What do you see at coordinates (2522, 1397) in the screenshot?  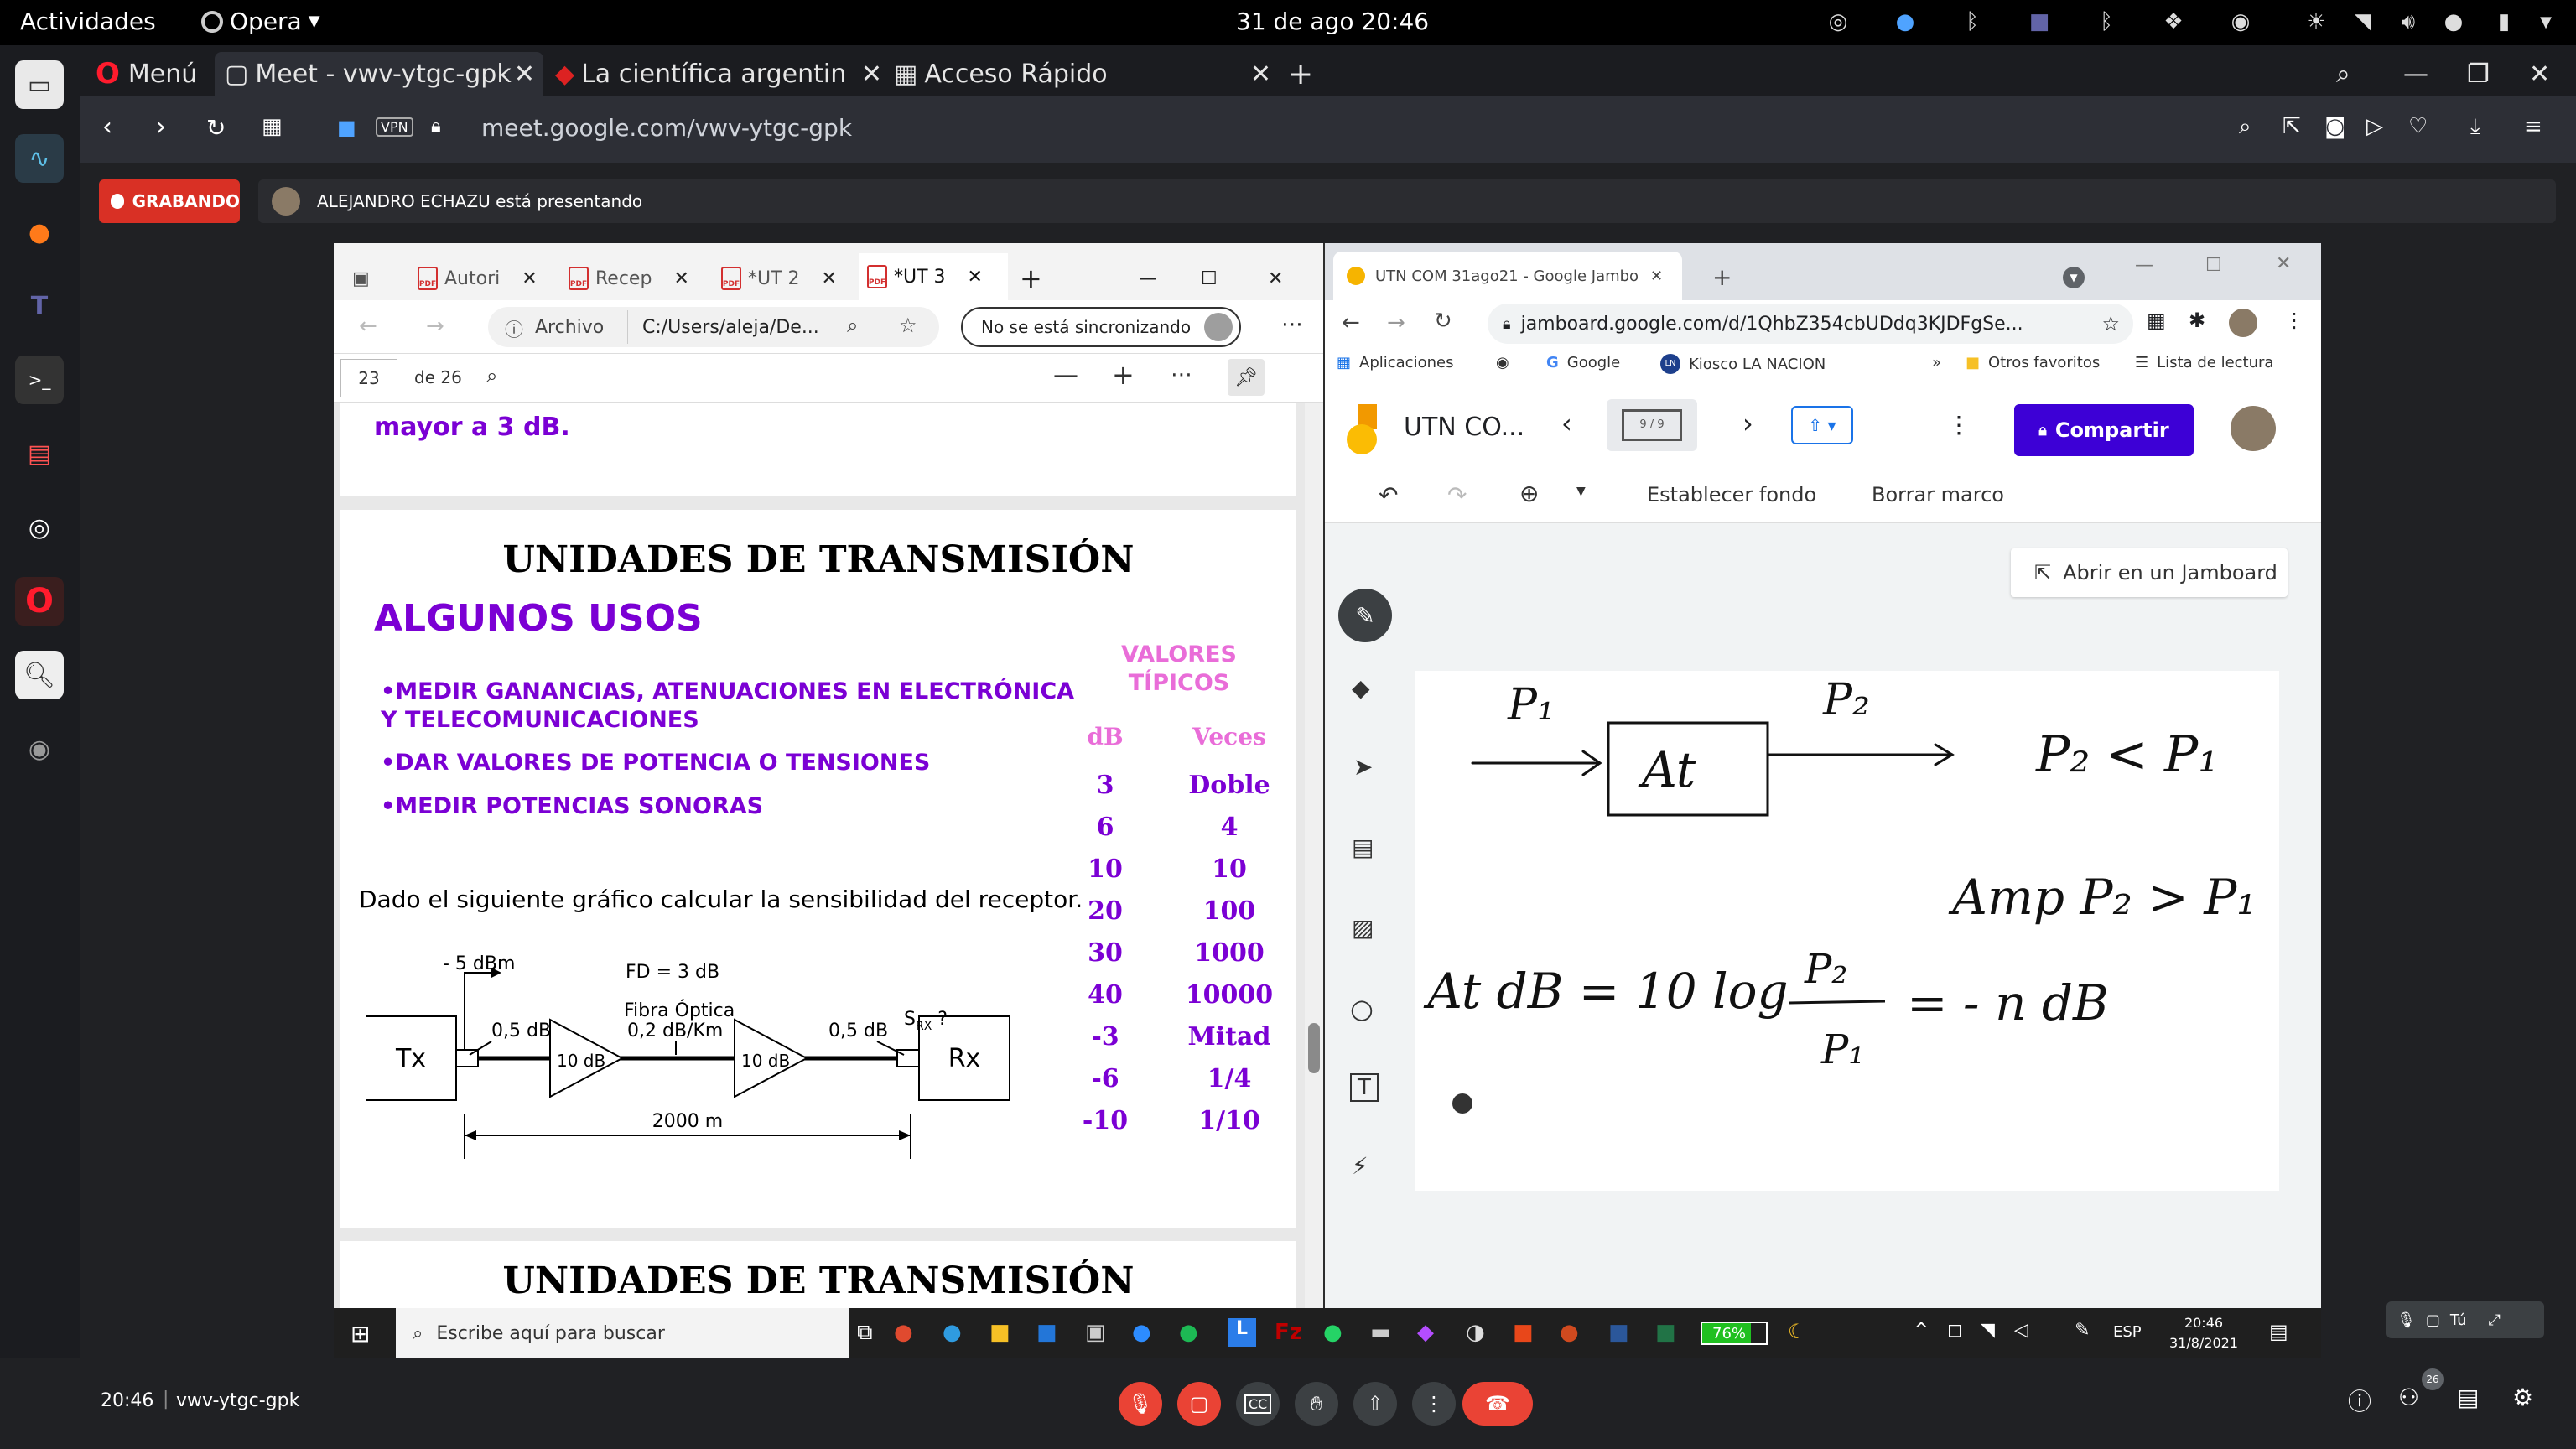 I see `activities-icon: ⚙` at bounding box center [2522, 1397].